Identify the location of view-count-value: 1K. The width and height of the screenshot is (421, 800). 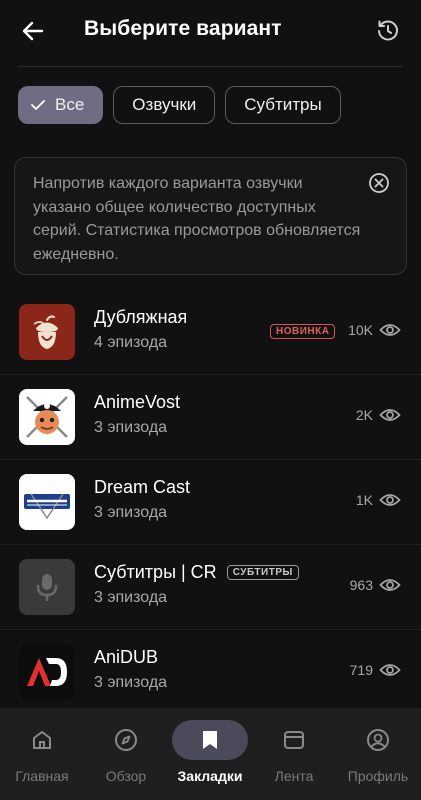
(364, 500).